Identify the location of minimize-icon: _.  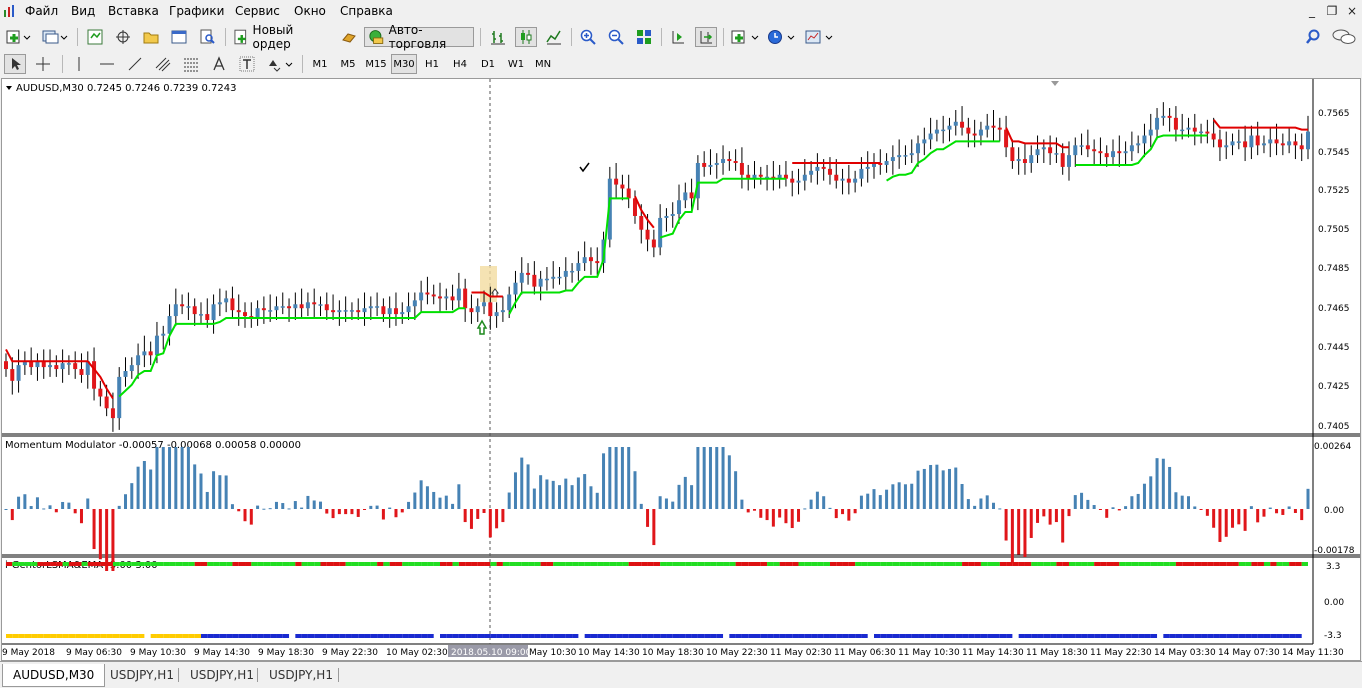
(1312, 11).